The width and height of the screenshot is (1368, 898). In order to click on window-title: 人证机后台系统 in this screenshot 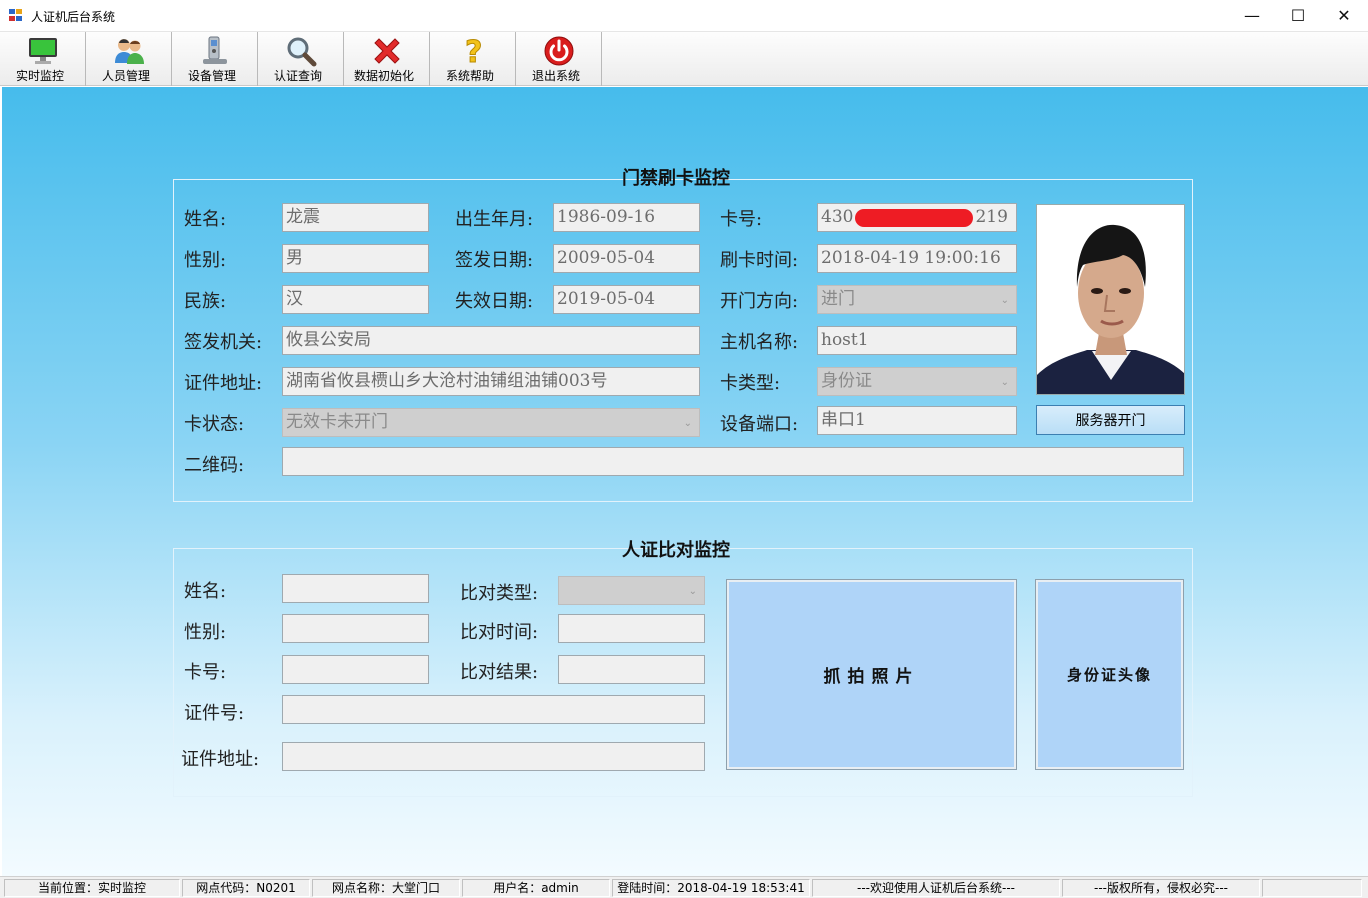, I will do `click(73, 17)`.